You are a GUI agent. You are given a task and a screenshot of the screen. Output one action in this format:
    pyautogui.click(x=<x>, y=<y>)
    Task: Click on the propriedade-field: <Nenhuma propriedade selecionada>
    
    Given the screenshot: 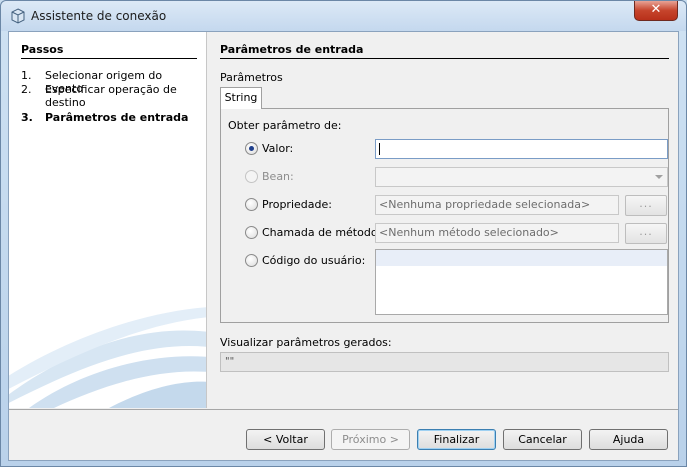 What is the action you would take?
    pyautogui.click(x=497, y=205)
    